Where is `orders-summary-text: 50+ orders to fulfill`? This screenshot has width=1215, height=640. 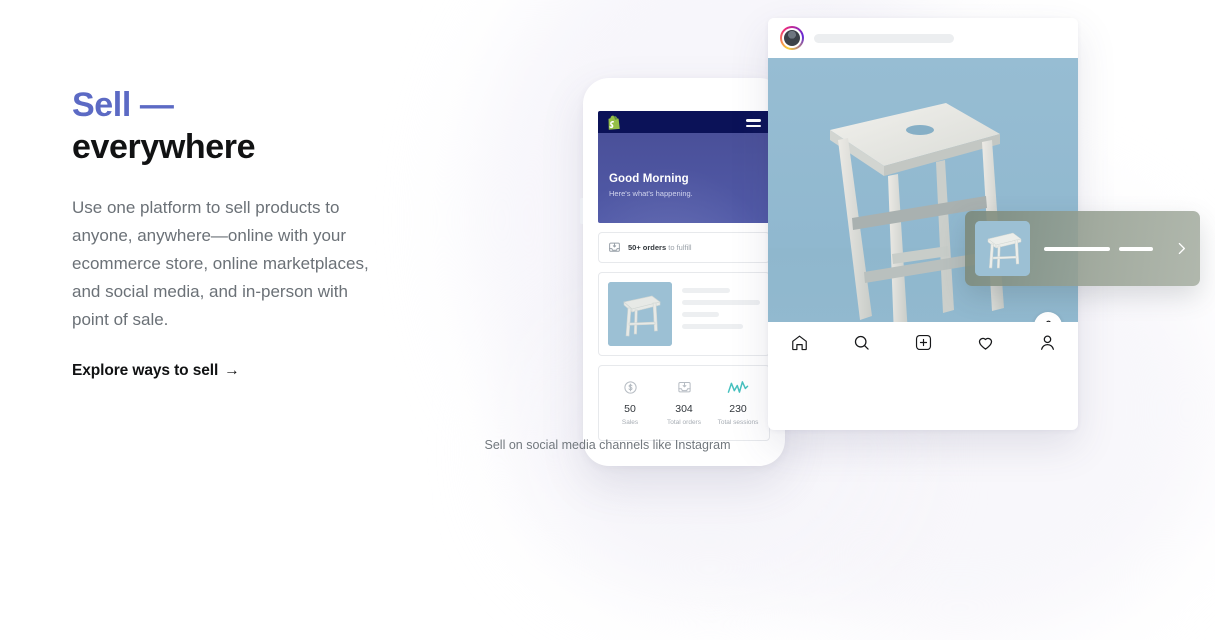
orders-summary-text: 50+ orders to fulfill is located at coordinates (660, 247).